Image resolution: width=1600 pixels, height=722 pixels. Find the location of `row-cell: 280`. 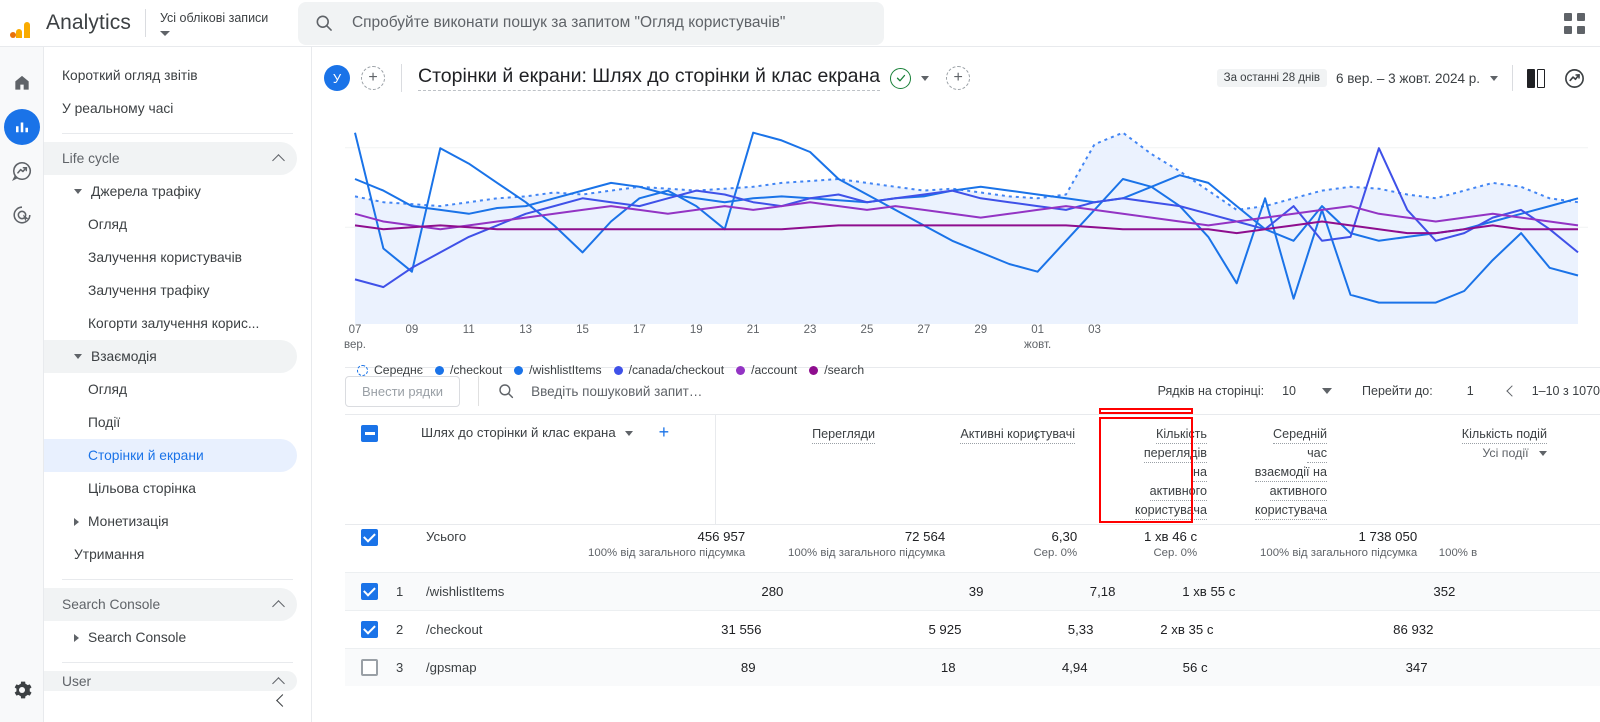

row-cell: 280 is located at coordinates (772, 591).